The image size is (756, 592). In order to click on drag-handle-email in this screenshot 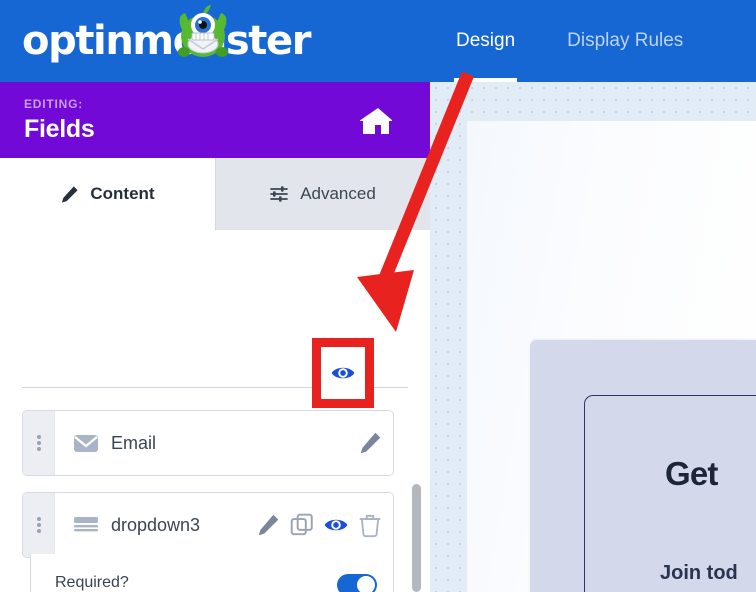, I will do `click(39, 443)`.